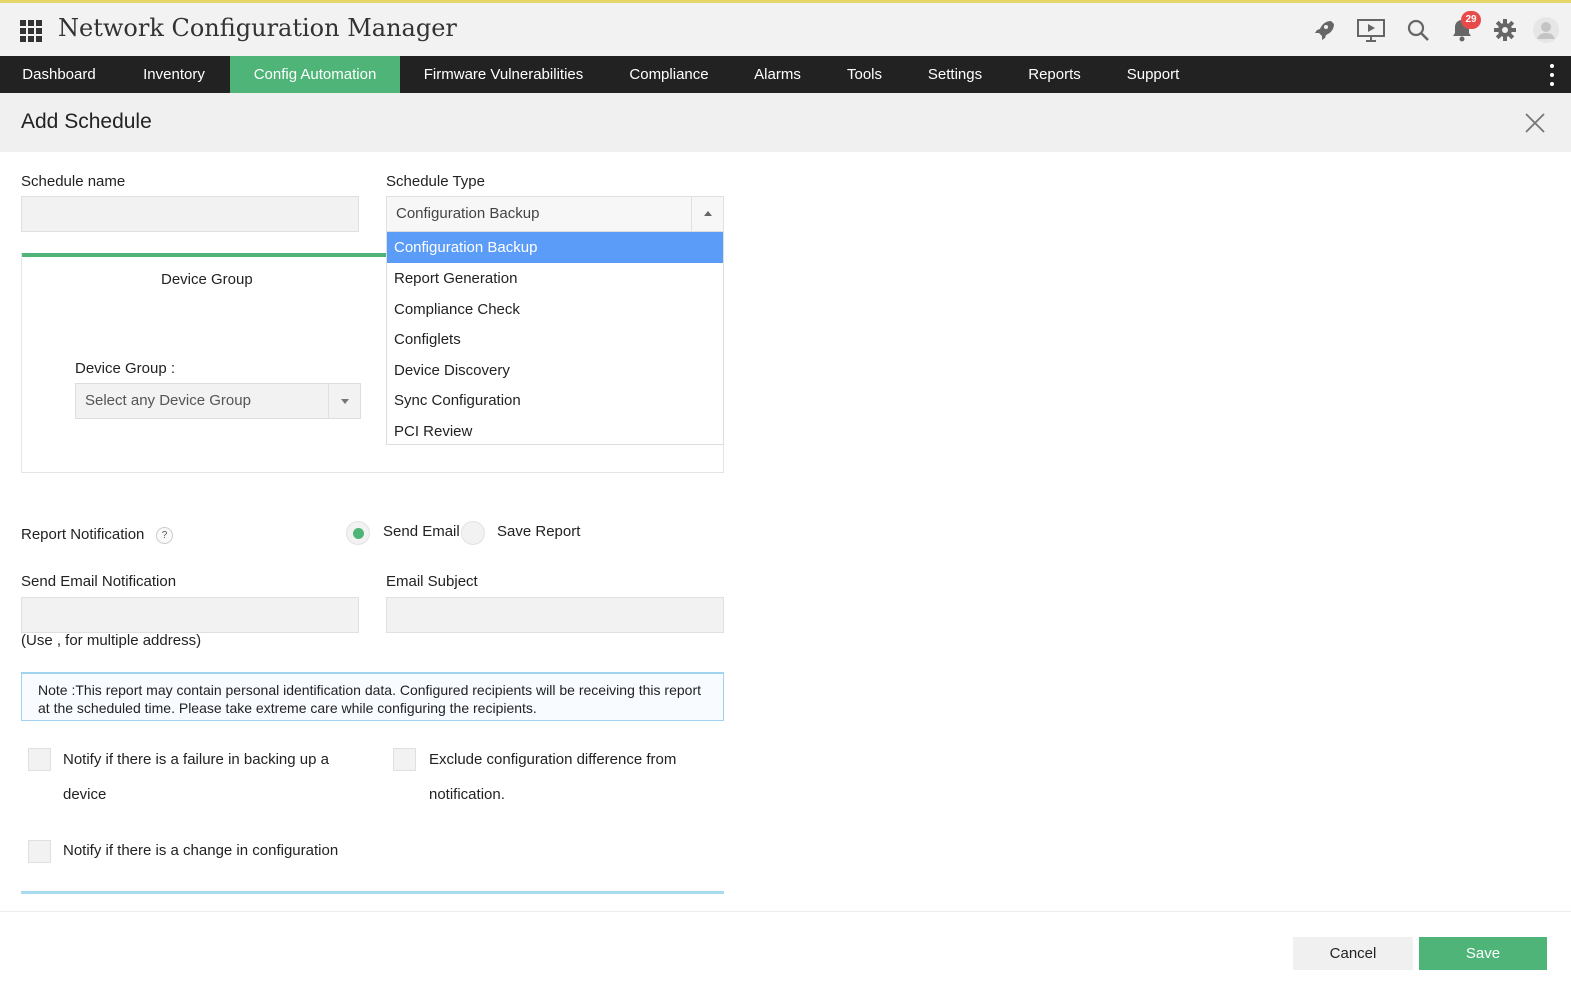 The image size is (1571, 998). I want to click on dropdown-option: Configlets, so click(555, 339).